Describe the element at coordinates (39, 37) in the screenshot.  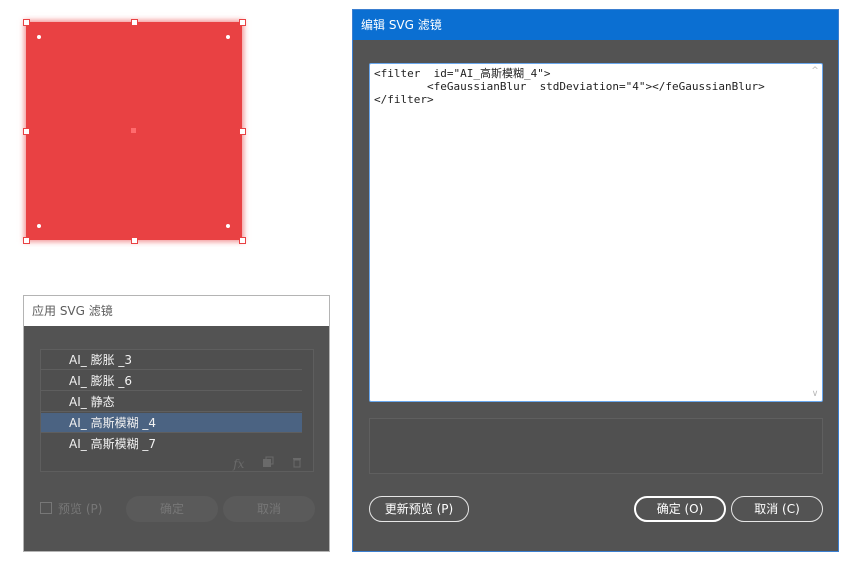
I see `corner-widget-top-left` at that location.